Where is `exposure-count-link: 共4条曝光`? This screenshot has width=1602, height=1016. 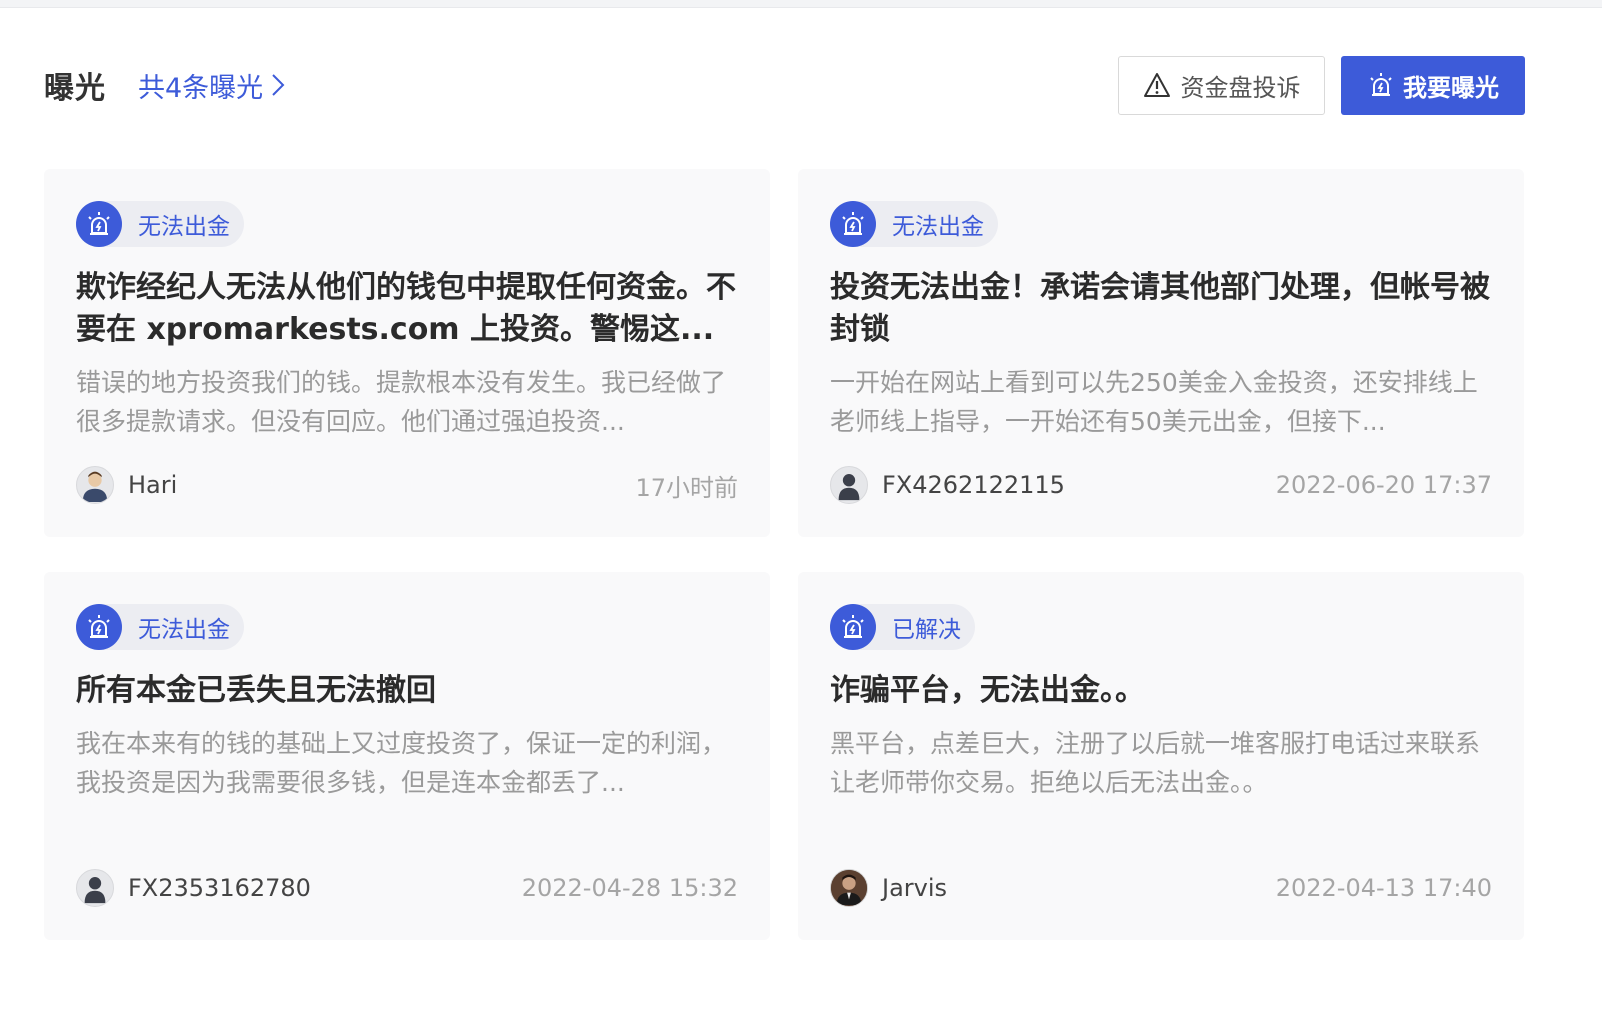
exposure-count-link: 共4条曝光 is located at coordinates (211, 85).